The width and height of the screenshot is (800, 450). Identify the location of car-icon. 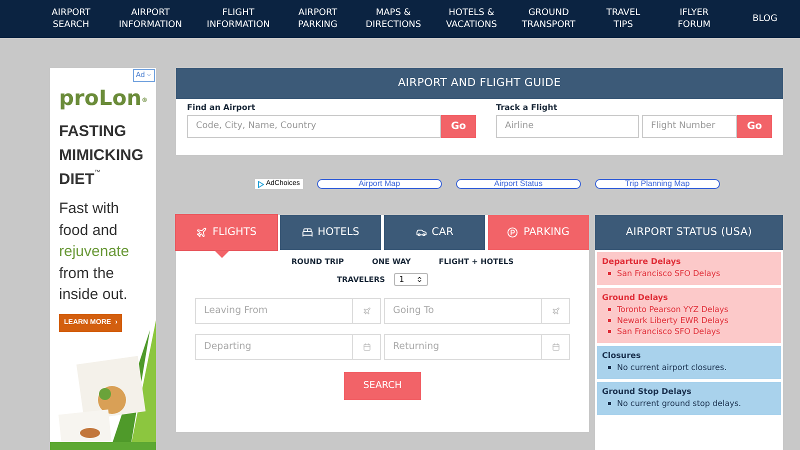
(421, 232).